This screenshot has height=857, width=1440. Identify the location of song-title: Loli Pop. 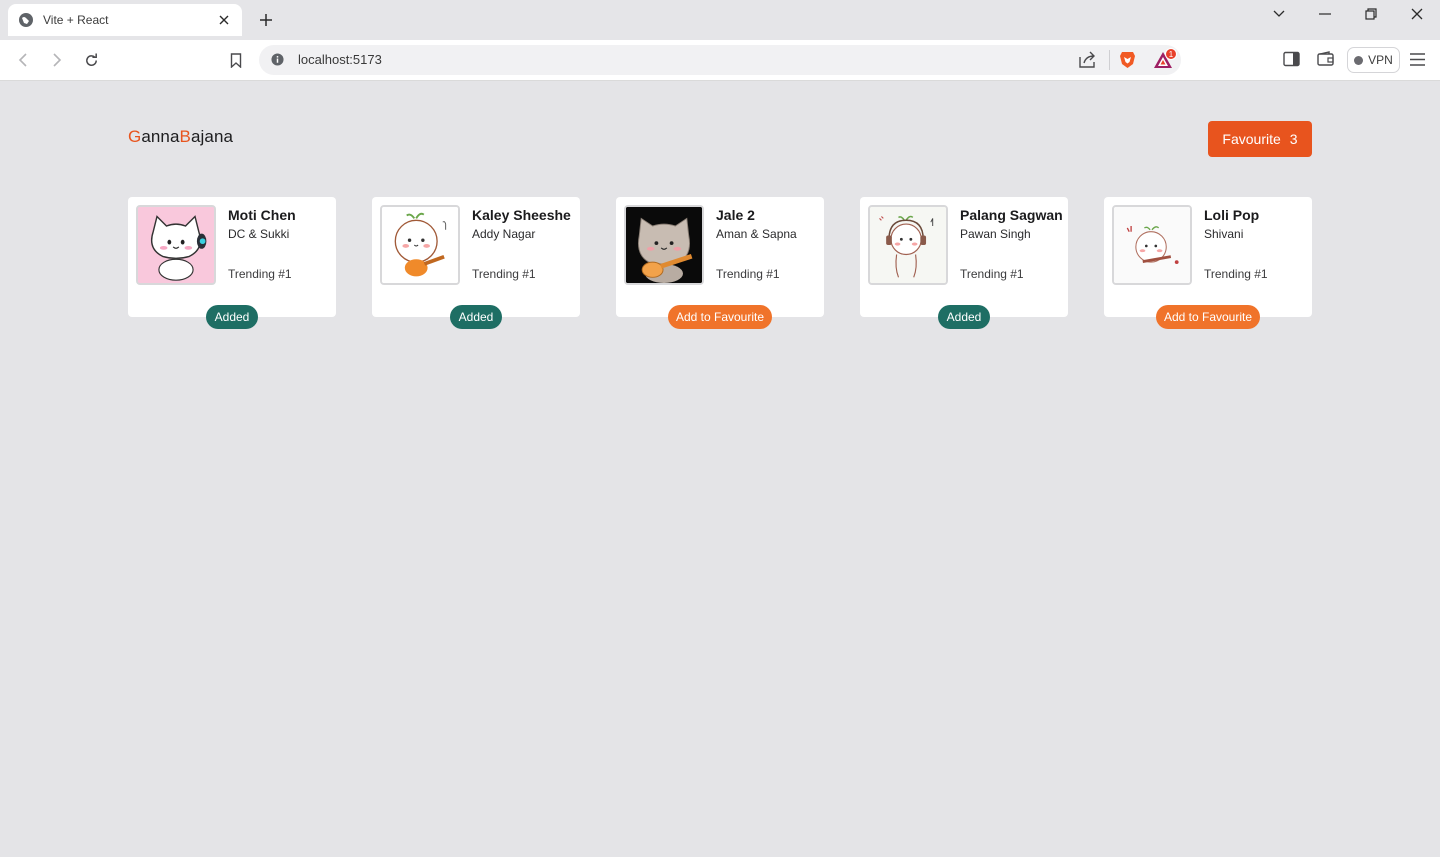
(1232, 215).